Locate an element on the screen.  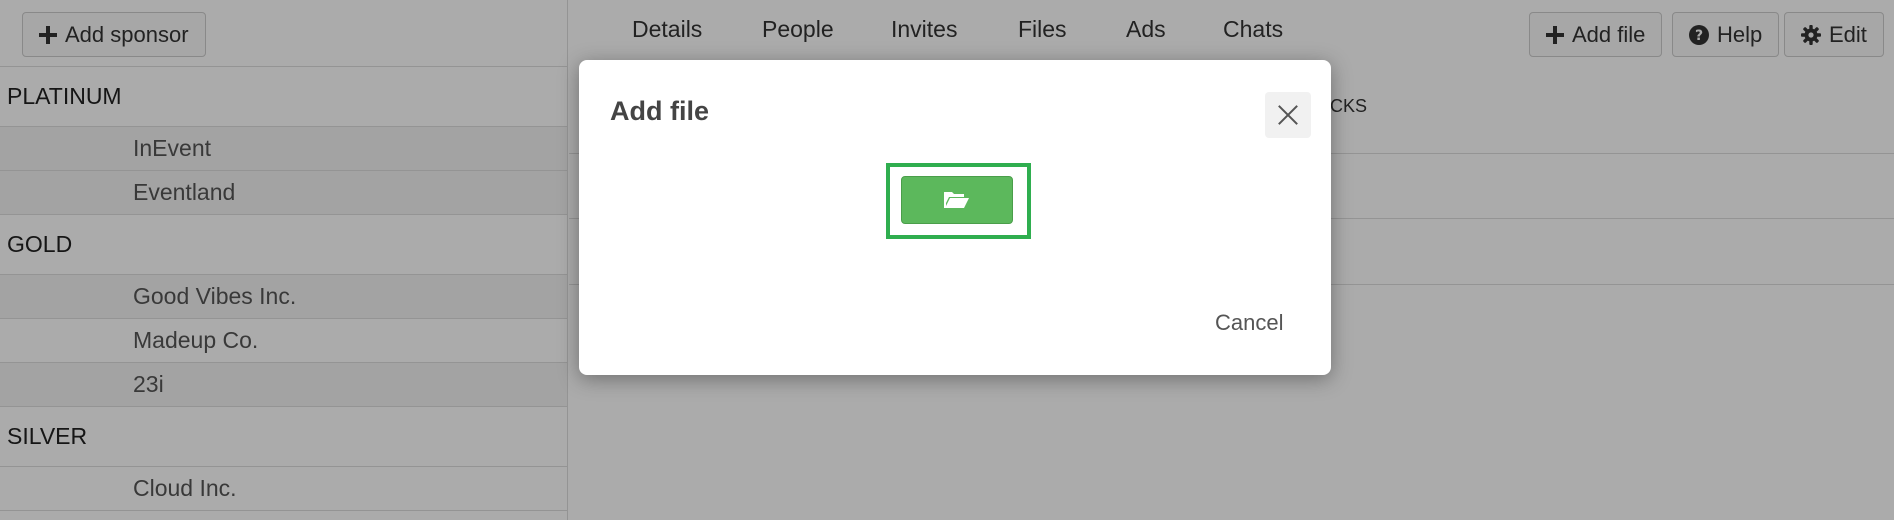
upload-file-button is located at coordinates (957, 200).